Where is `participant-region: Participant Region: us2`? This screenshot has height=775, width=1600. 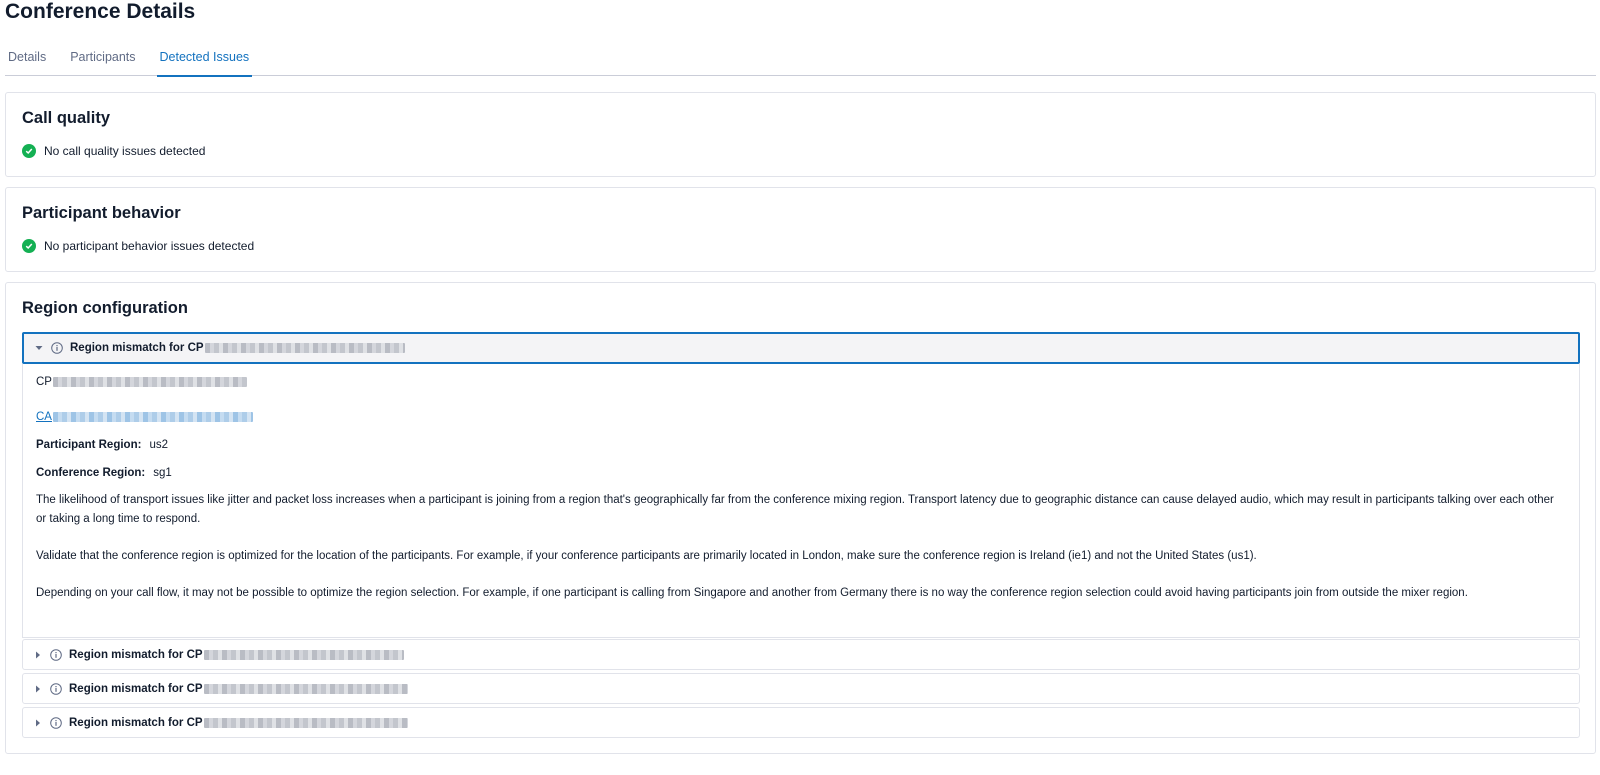 participant-region: Participant Region: us2 is located at coordinates (102, 445).